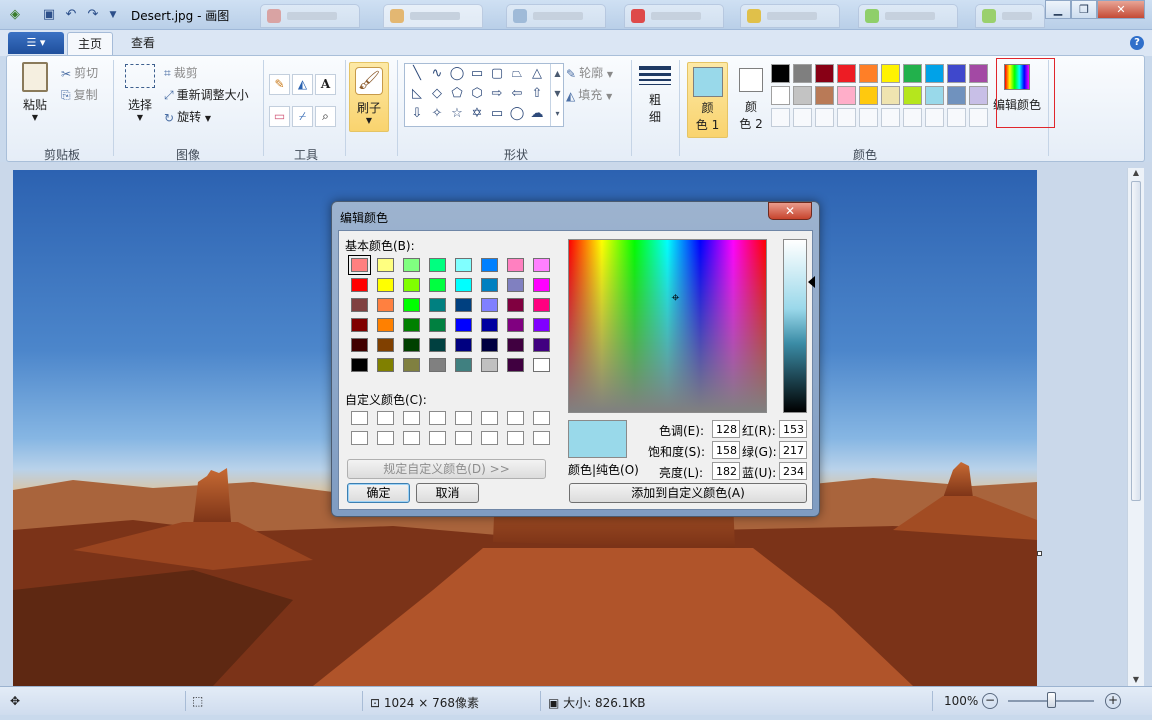  Describe the element at coordinates (557, 95) in the screenshot. I see `shapes-scroll: ▲ ▼ ▾` at that location.